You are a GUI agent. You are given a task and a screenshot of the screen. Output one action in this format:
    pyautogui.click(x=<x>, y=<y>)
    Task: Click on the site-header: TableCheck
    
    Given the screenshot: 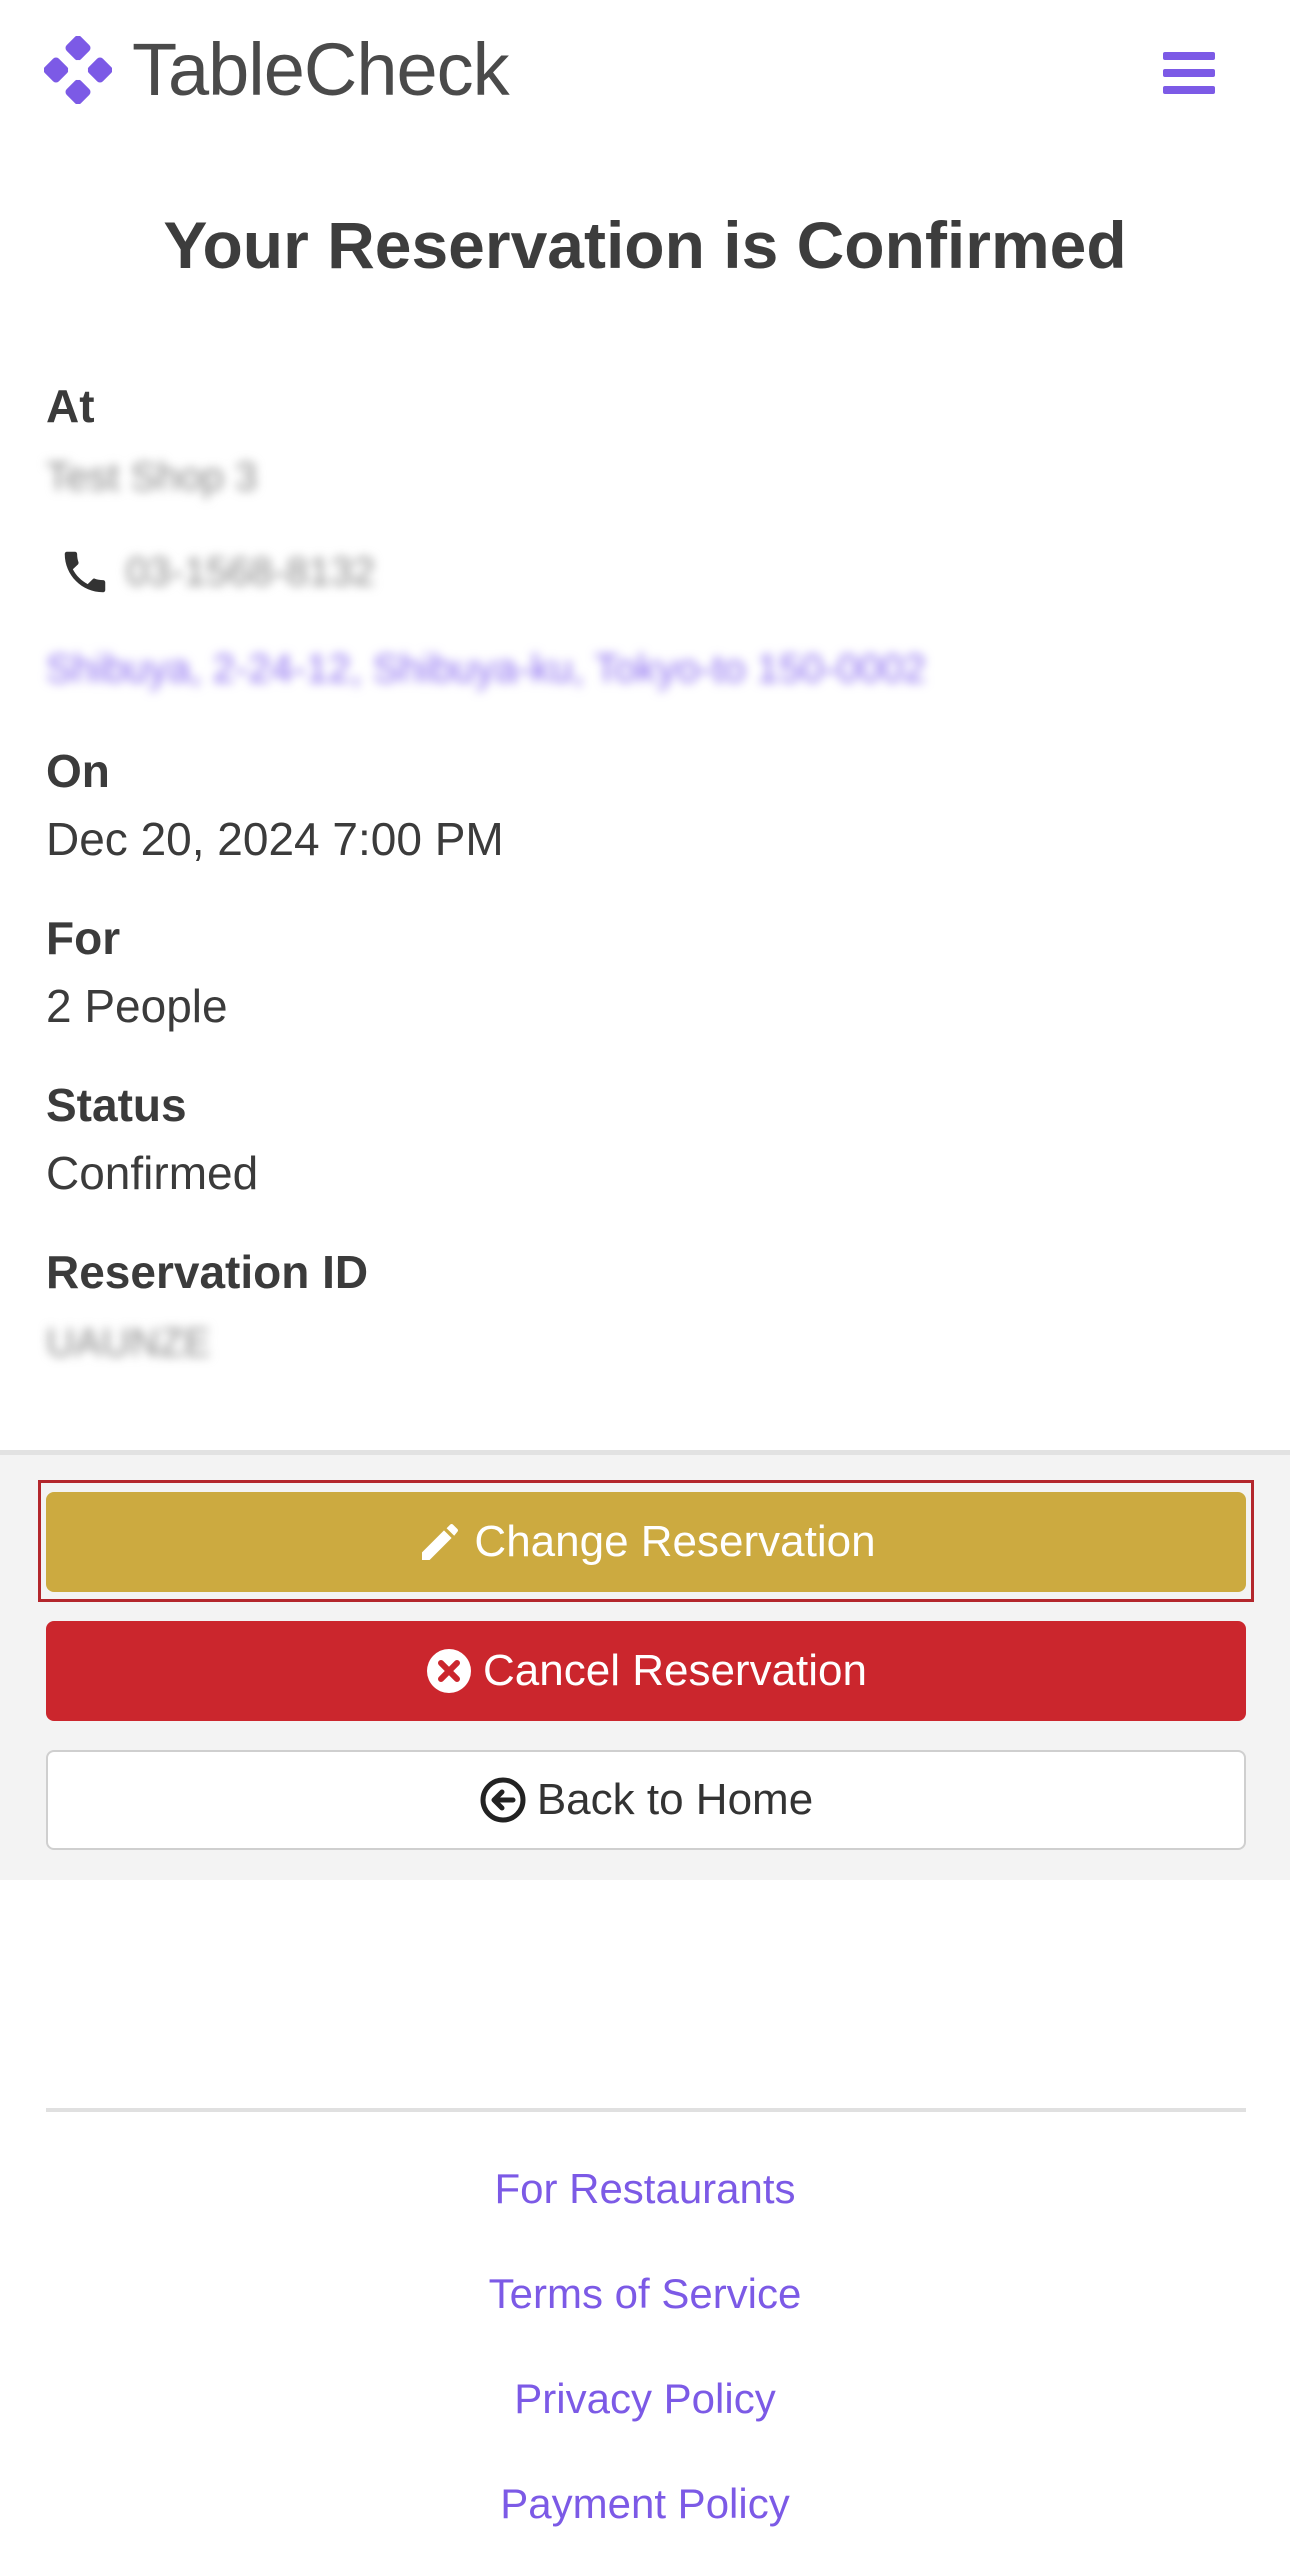 What is the action you would take?
    pyautogui.click(x=645, y=75)
    